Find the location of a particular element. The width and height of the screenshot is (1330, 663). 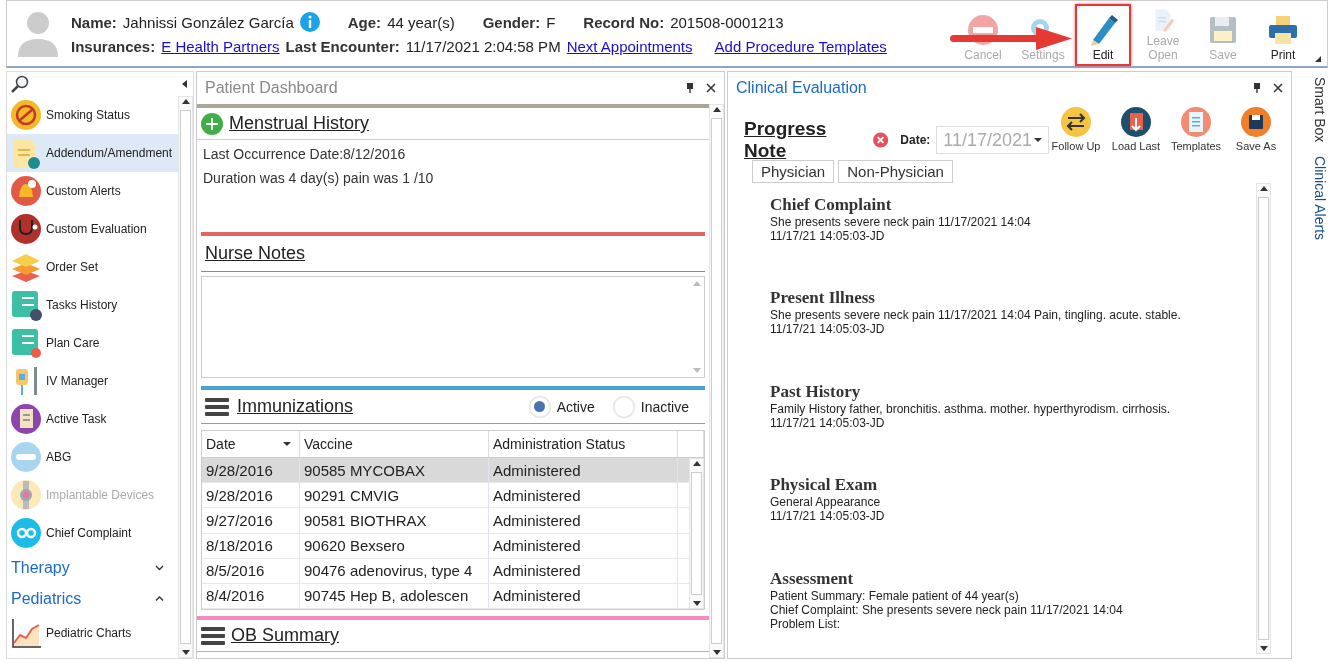

action-button: Load Last is located at coordinates (1136, 129).